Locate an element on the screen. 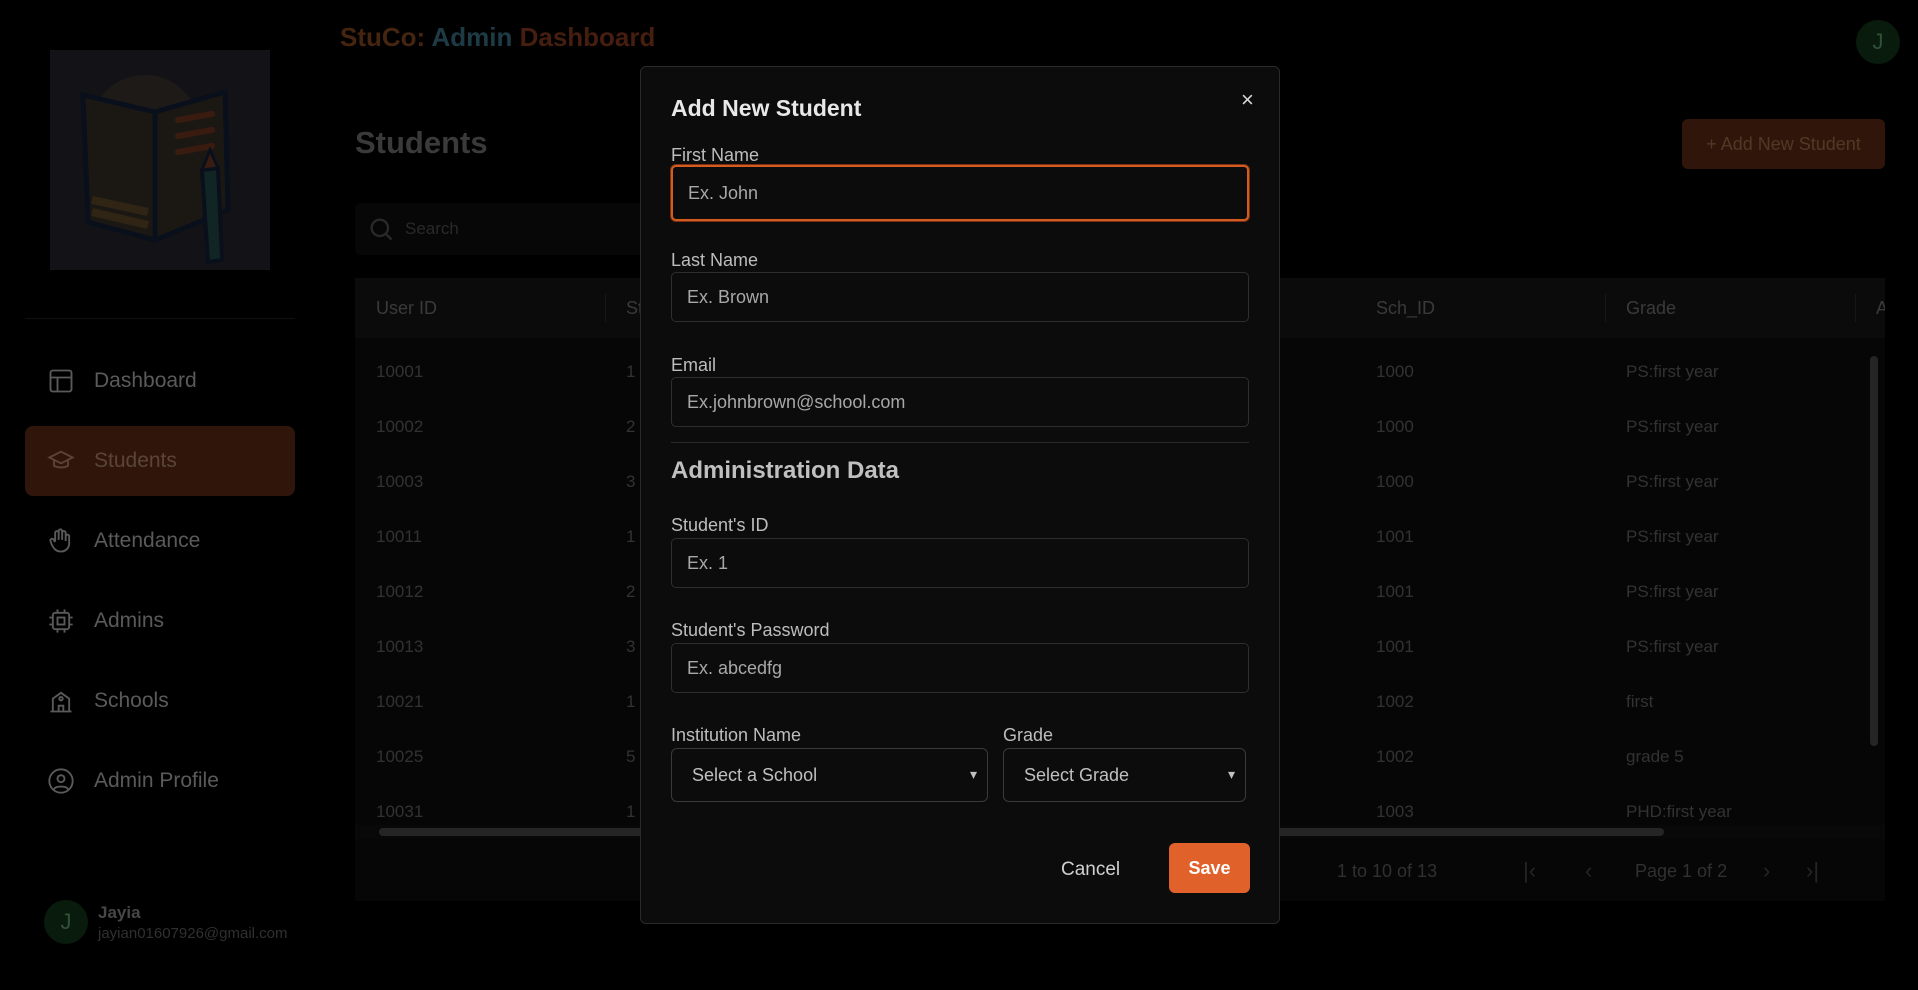 This screenshot has height=990, width=1918. last-name-label: Last Name is located at coordinates (715, 260).